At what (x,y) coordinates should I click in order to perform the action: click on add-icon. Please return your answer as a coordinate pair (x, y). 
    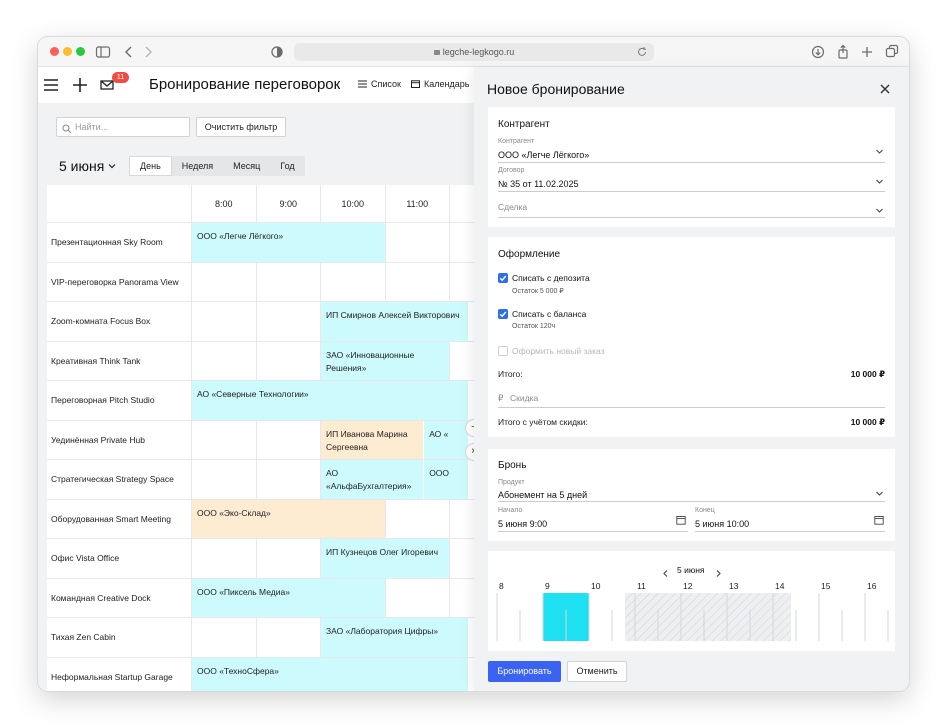
    Looking at the image, I should click on (80, 85).